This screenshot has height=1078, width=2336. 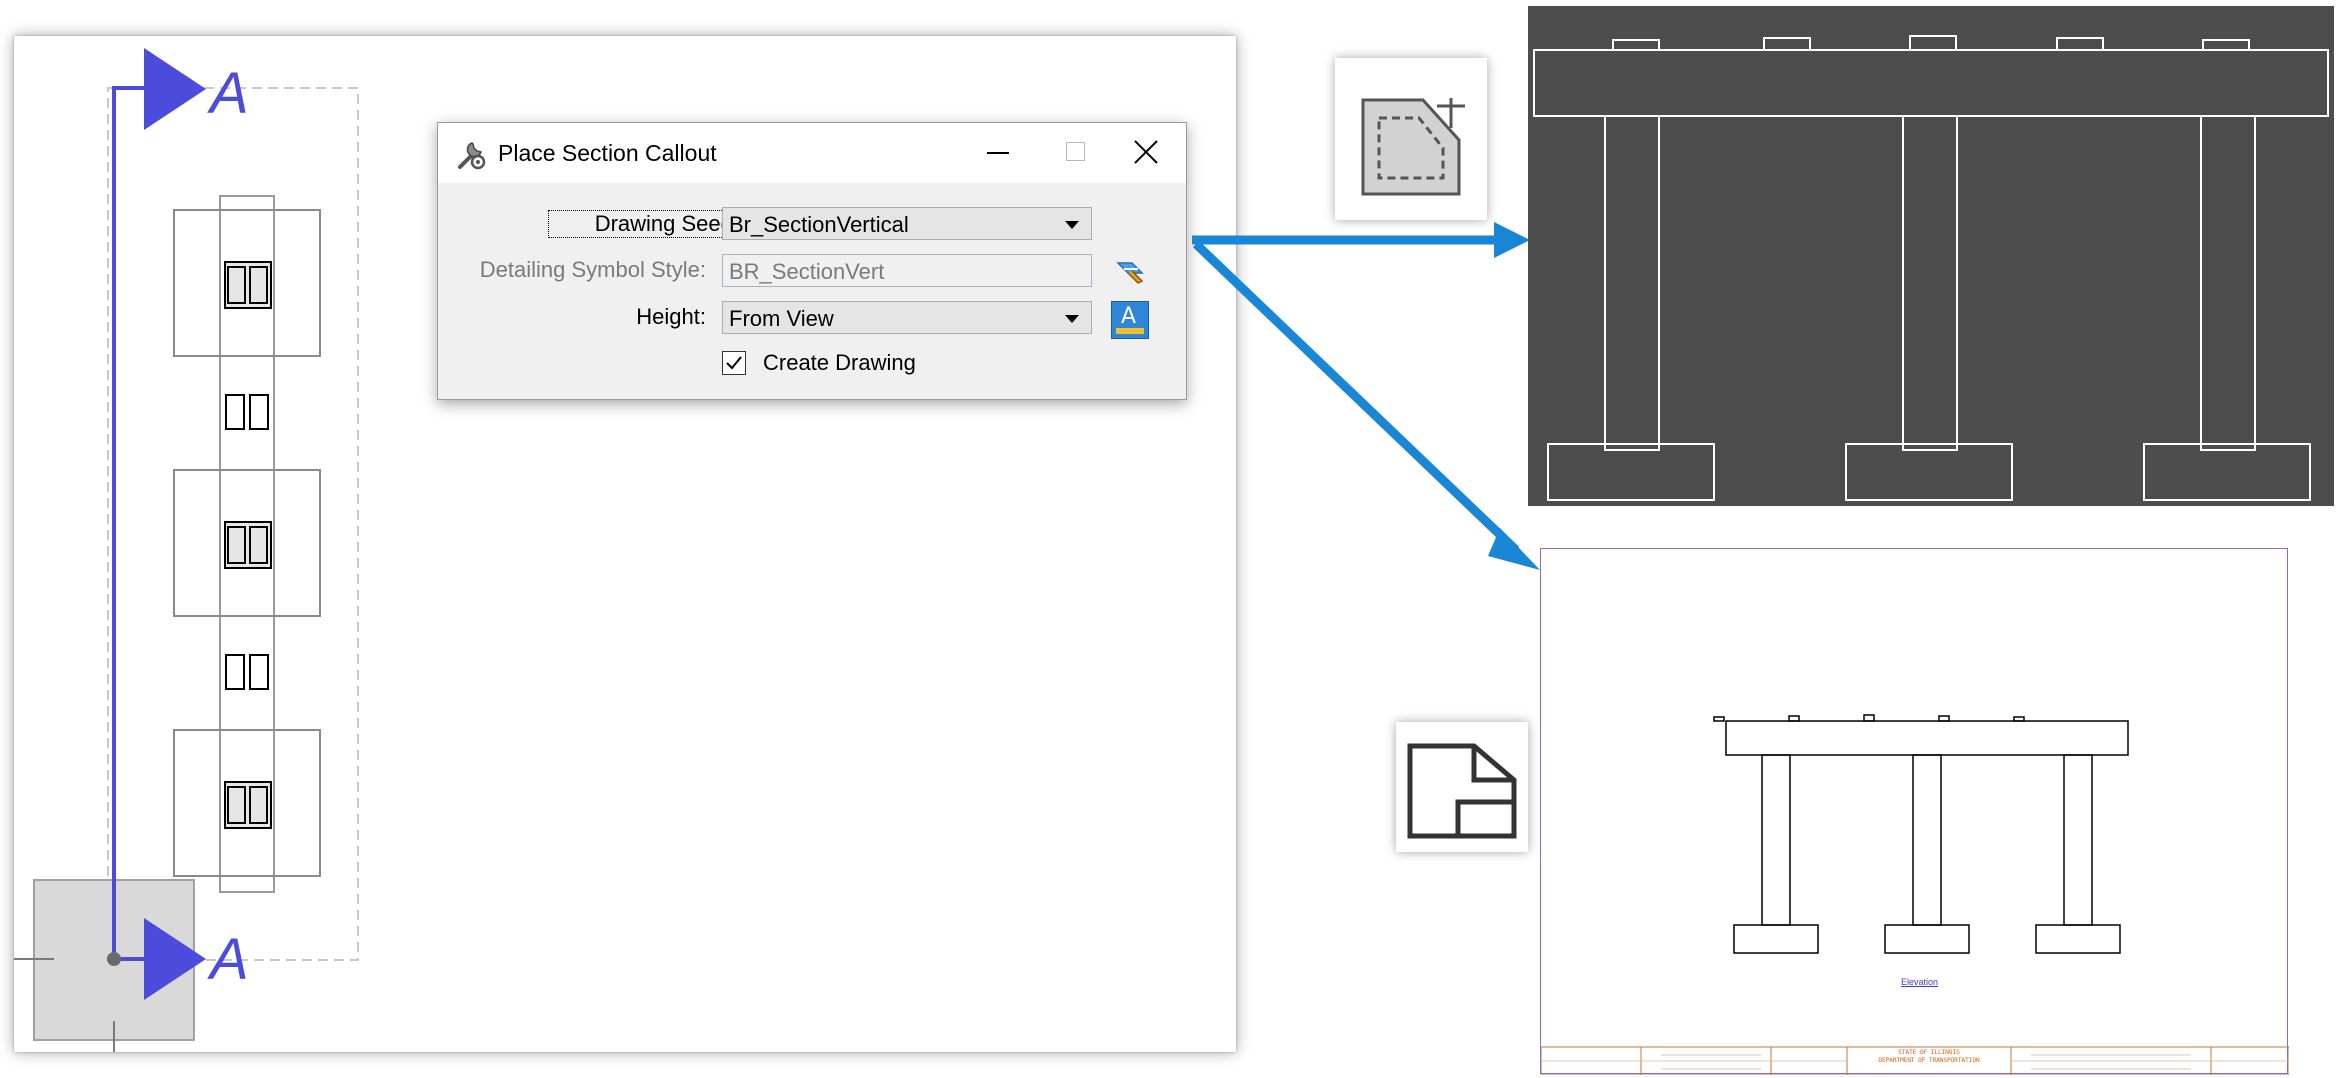 I want to click on drawing-sheet-canvas, so click(x=1915, y=894).